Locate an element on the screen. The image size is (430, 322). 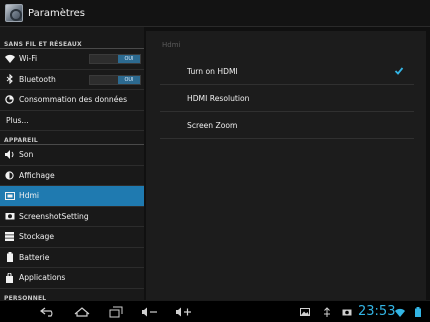
sidebar-item-wifi: Wi-Fi OUI is located at coordinates (72, 59).